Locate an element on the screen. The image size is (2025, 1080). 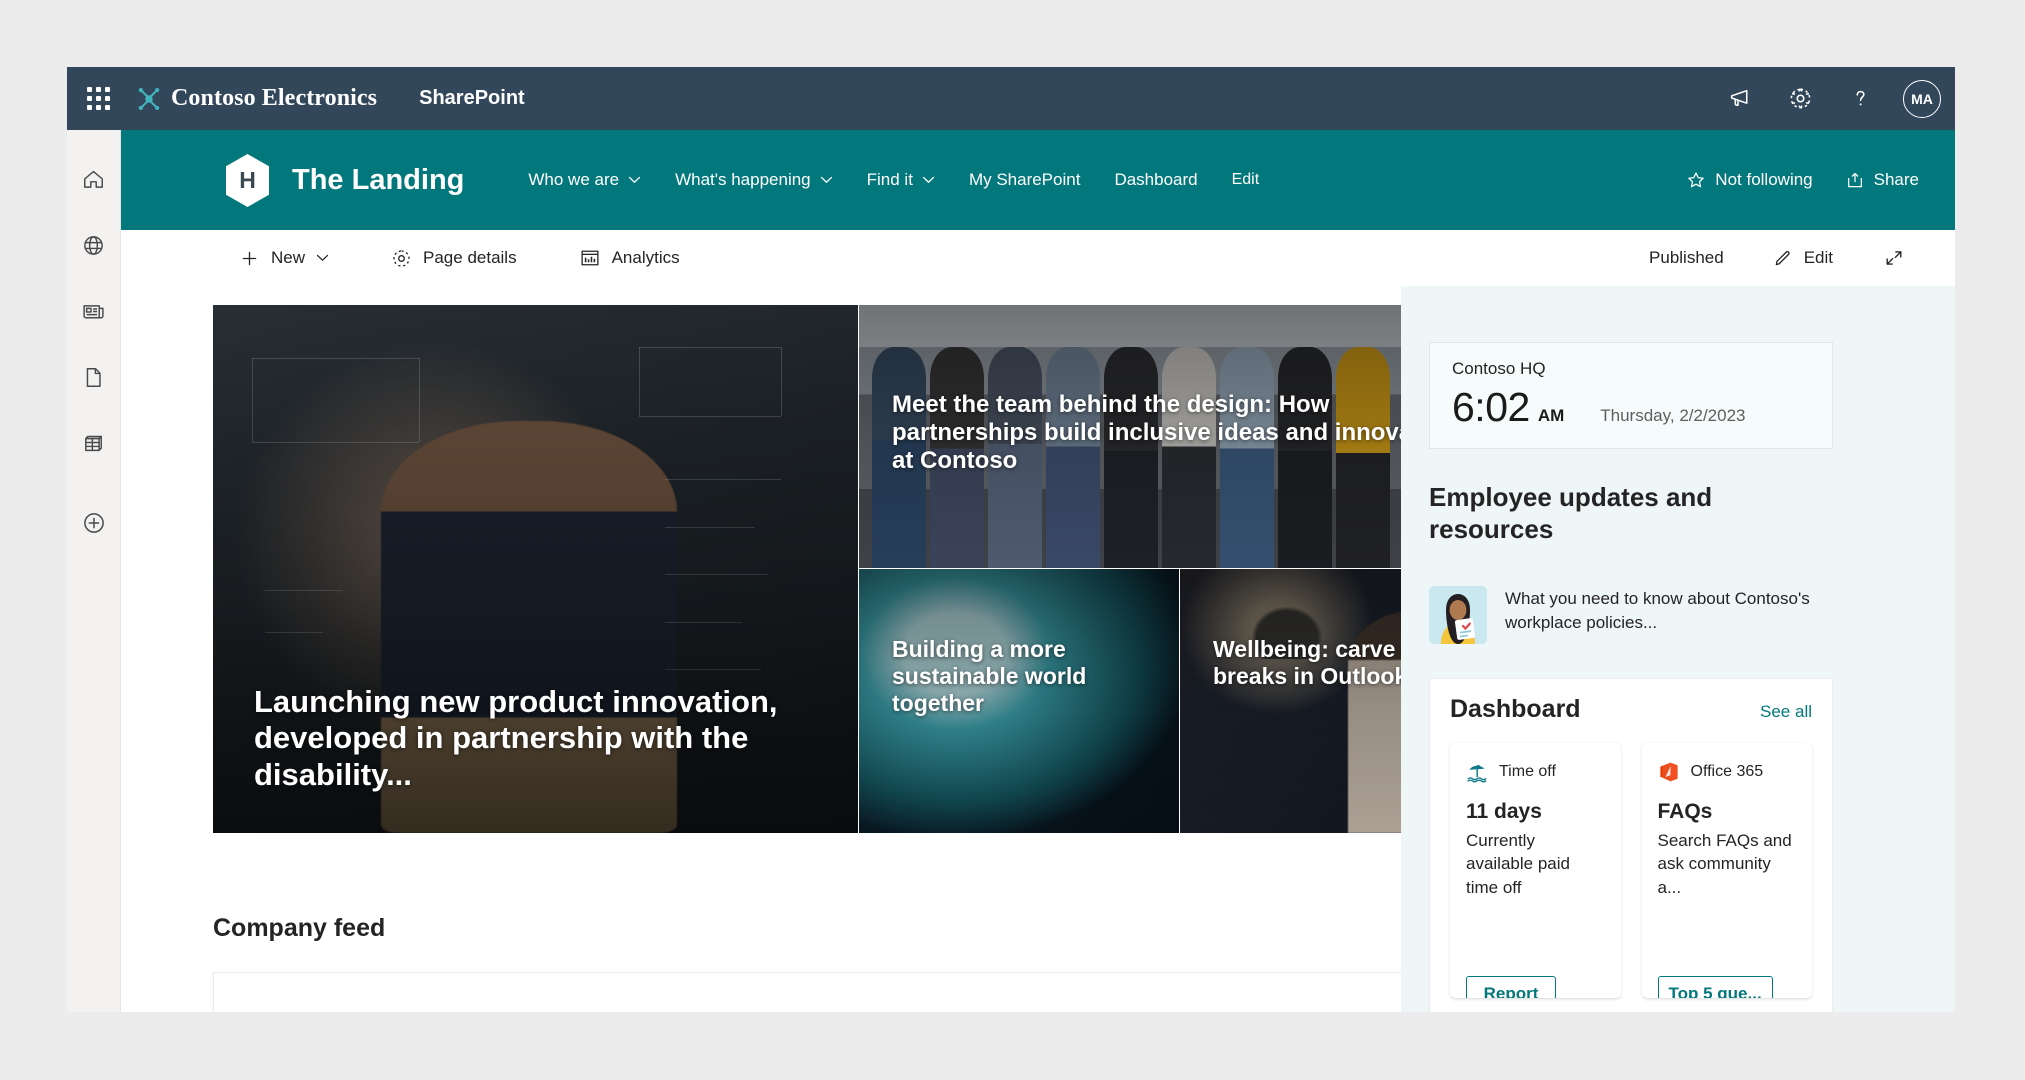
world-clock-card: Contoso HQ 6:02 AM Thursday, 2/2/2023 is located at coordinates (1631, 395).